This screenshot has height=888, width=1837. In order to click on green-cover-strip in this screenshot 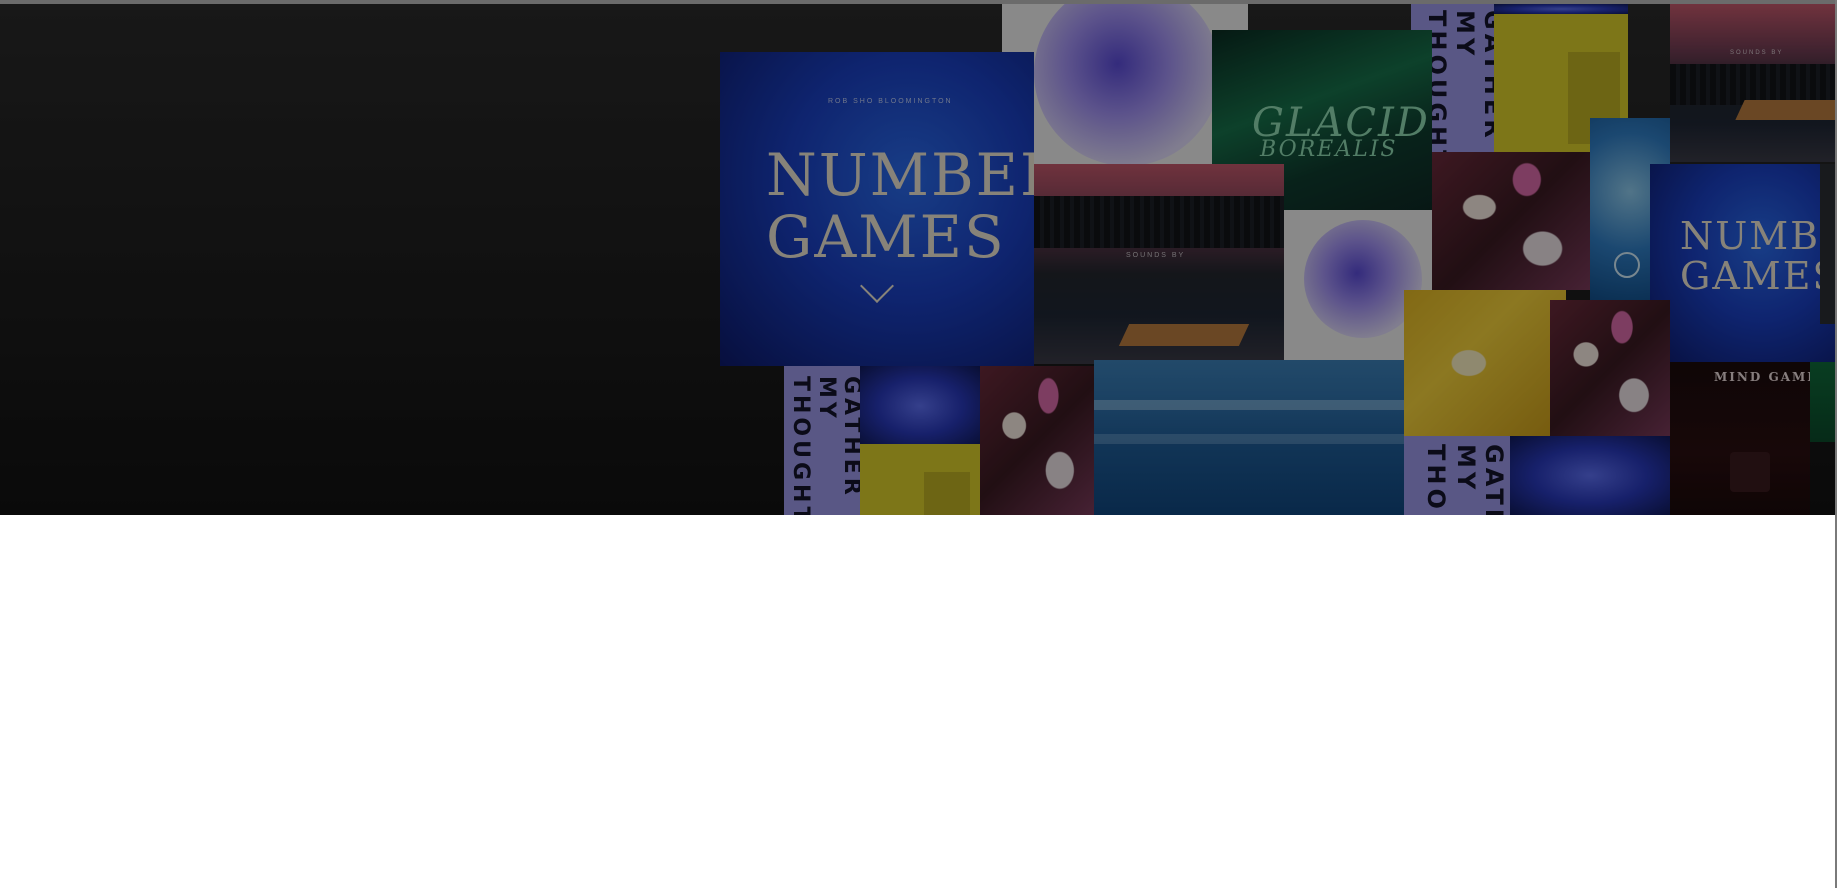, I will do `click(1822, 402)`.